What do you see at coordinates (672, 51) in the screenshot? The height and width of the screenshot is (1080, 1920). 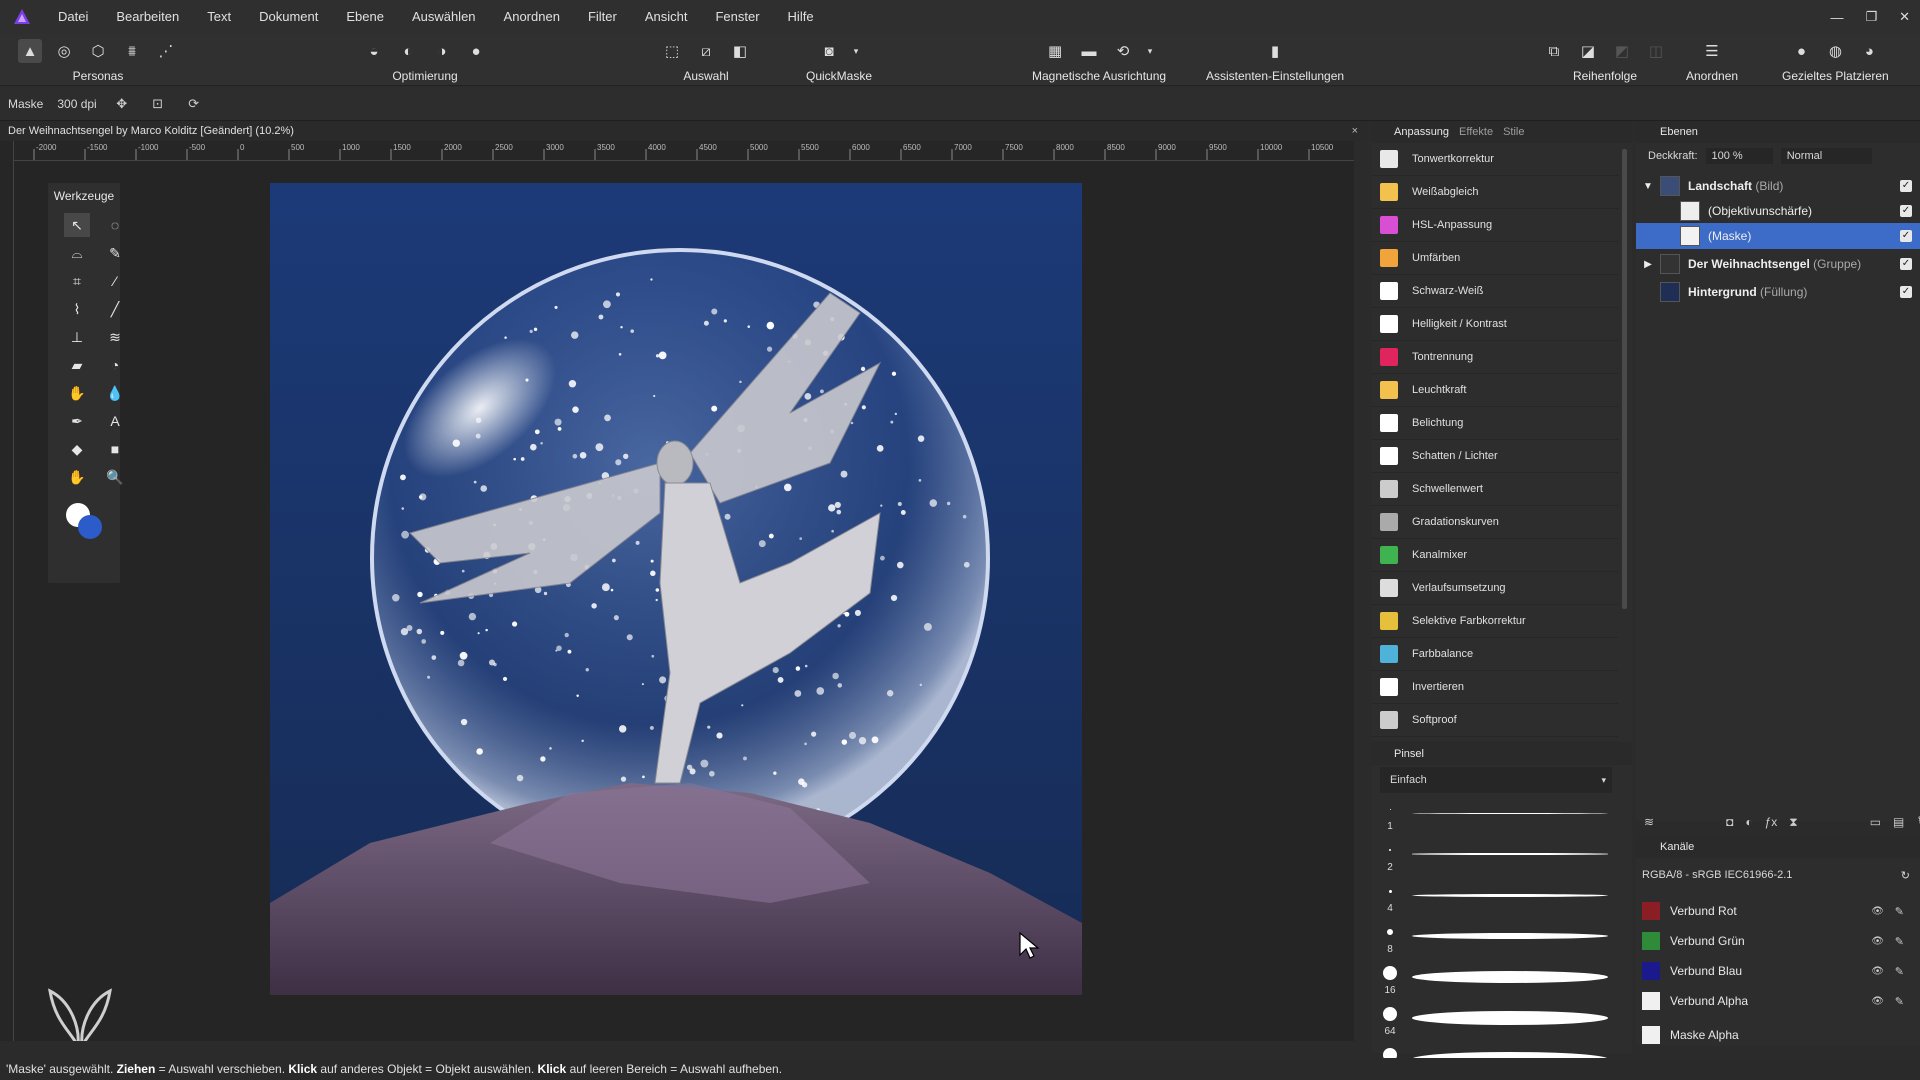 I see `select-all-icon: ⬚` at bounding box center [672, 51].